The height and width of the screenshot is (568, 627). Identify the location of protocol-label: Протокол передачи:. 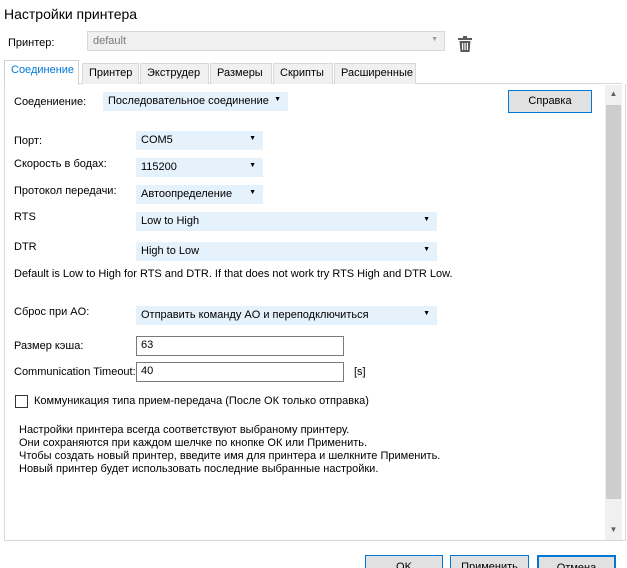
(65, 191).